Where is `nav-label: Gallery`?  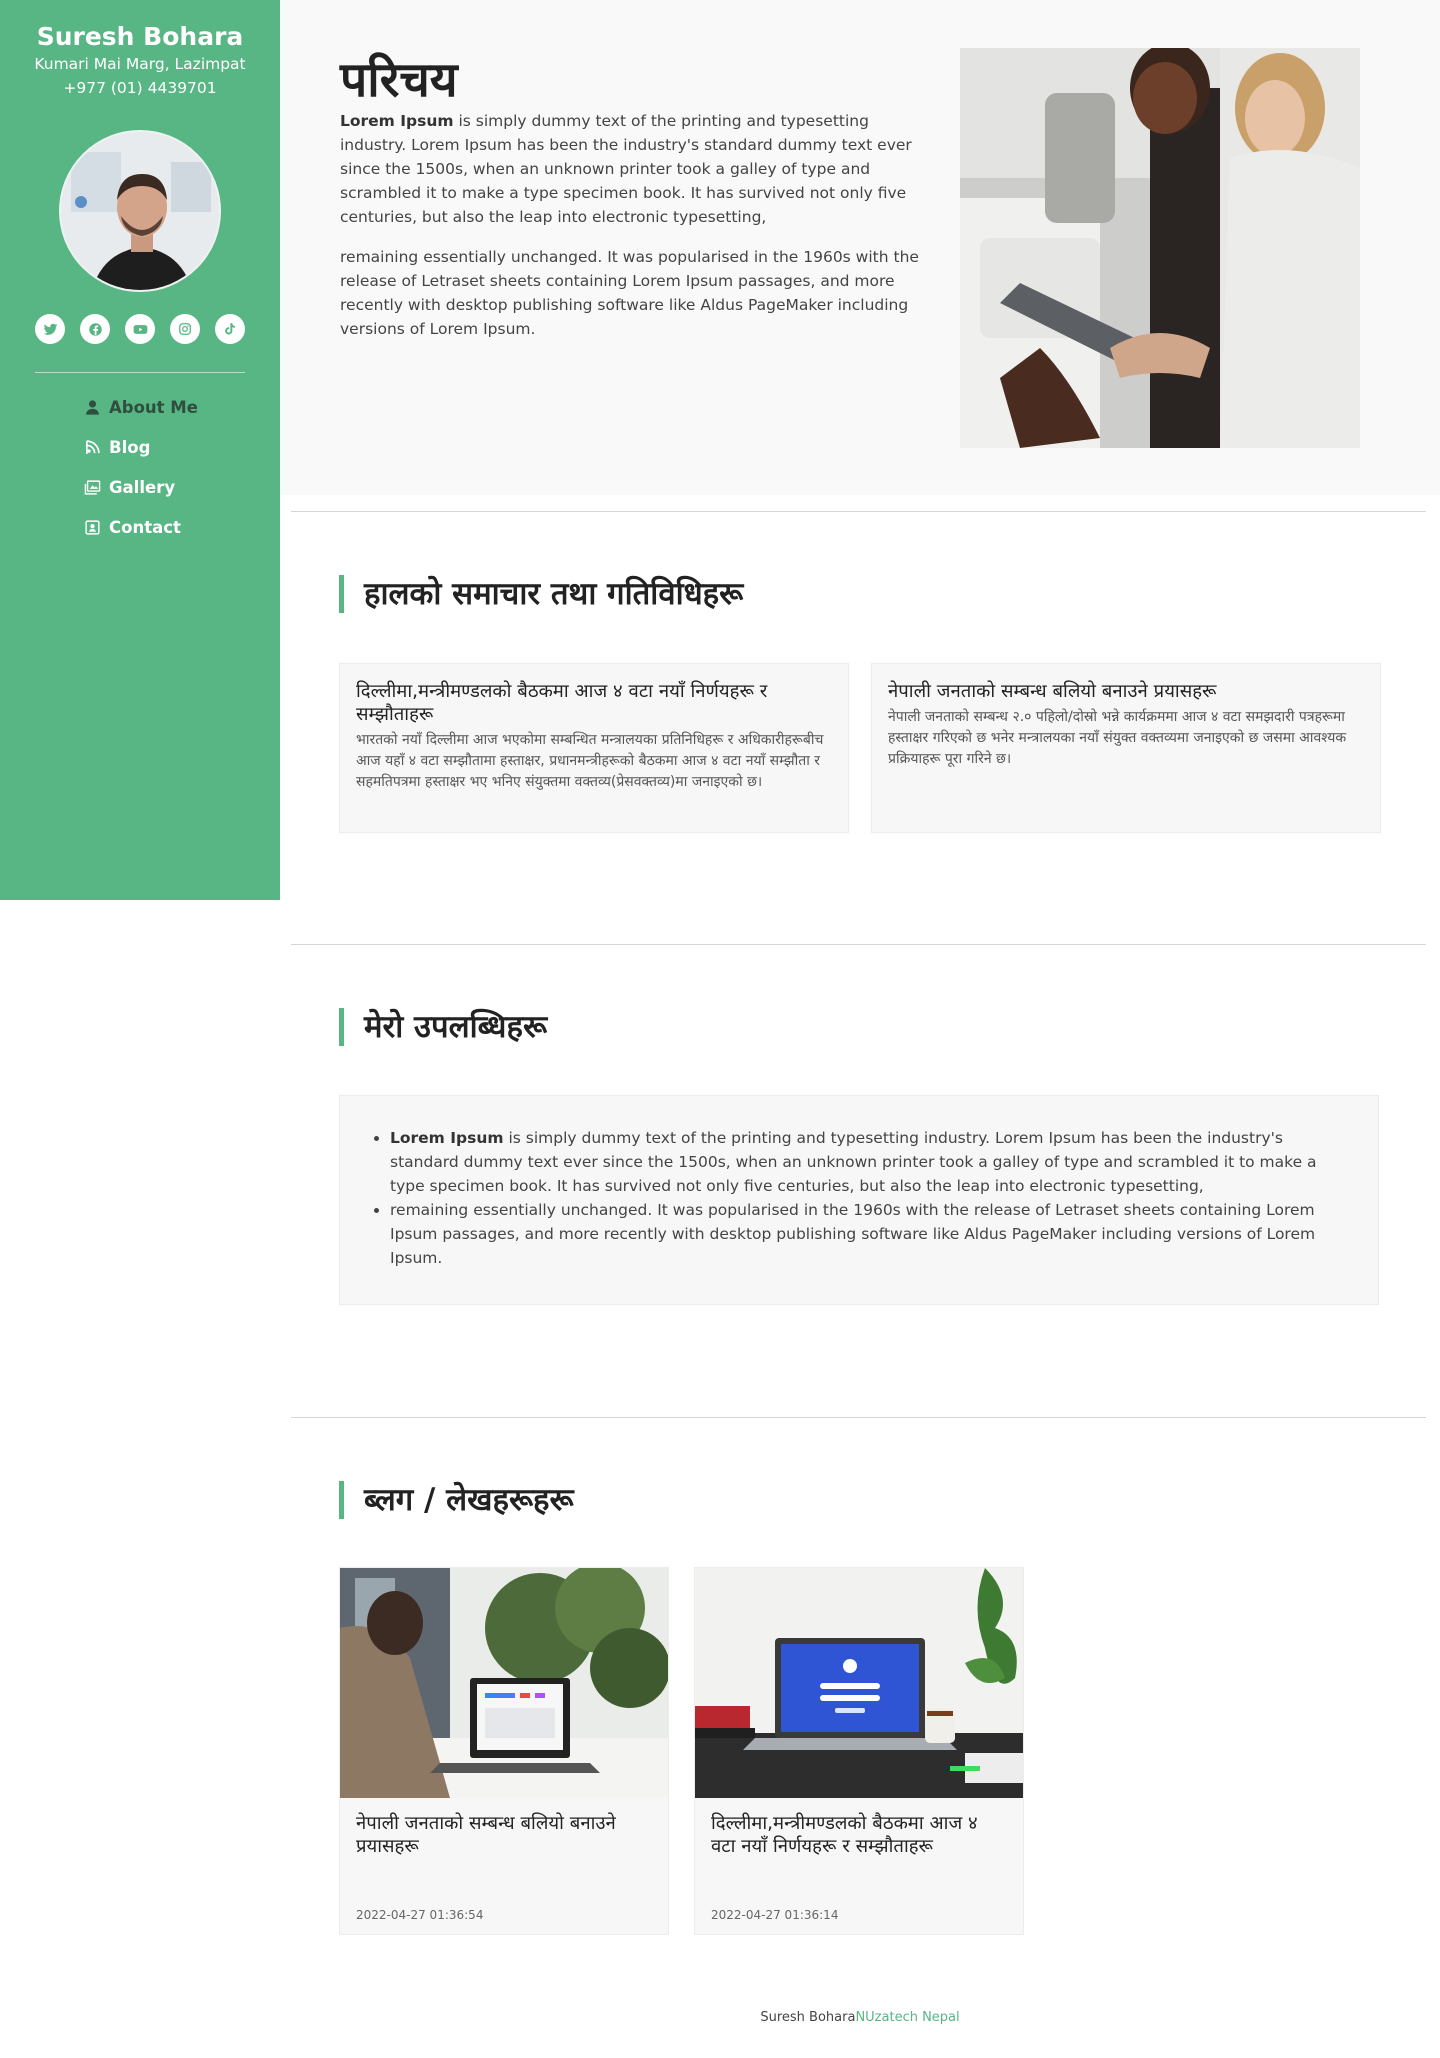
nav-label: Gallery is located at coordinates (142, 487).